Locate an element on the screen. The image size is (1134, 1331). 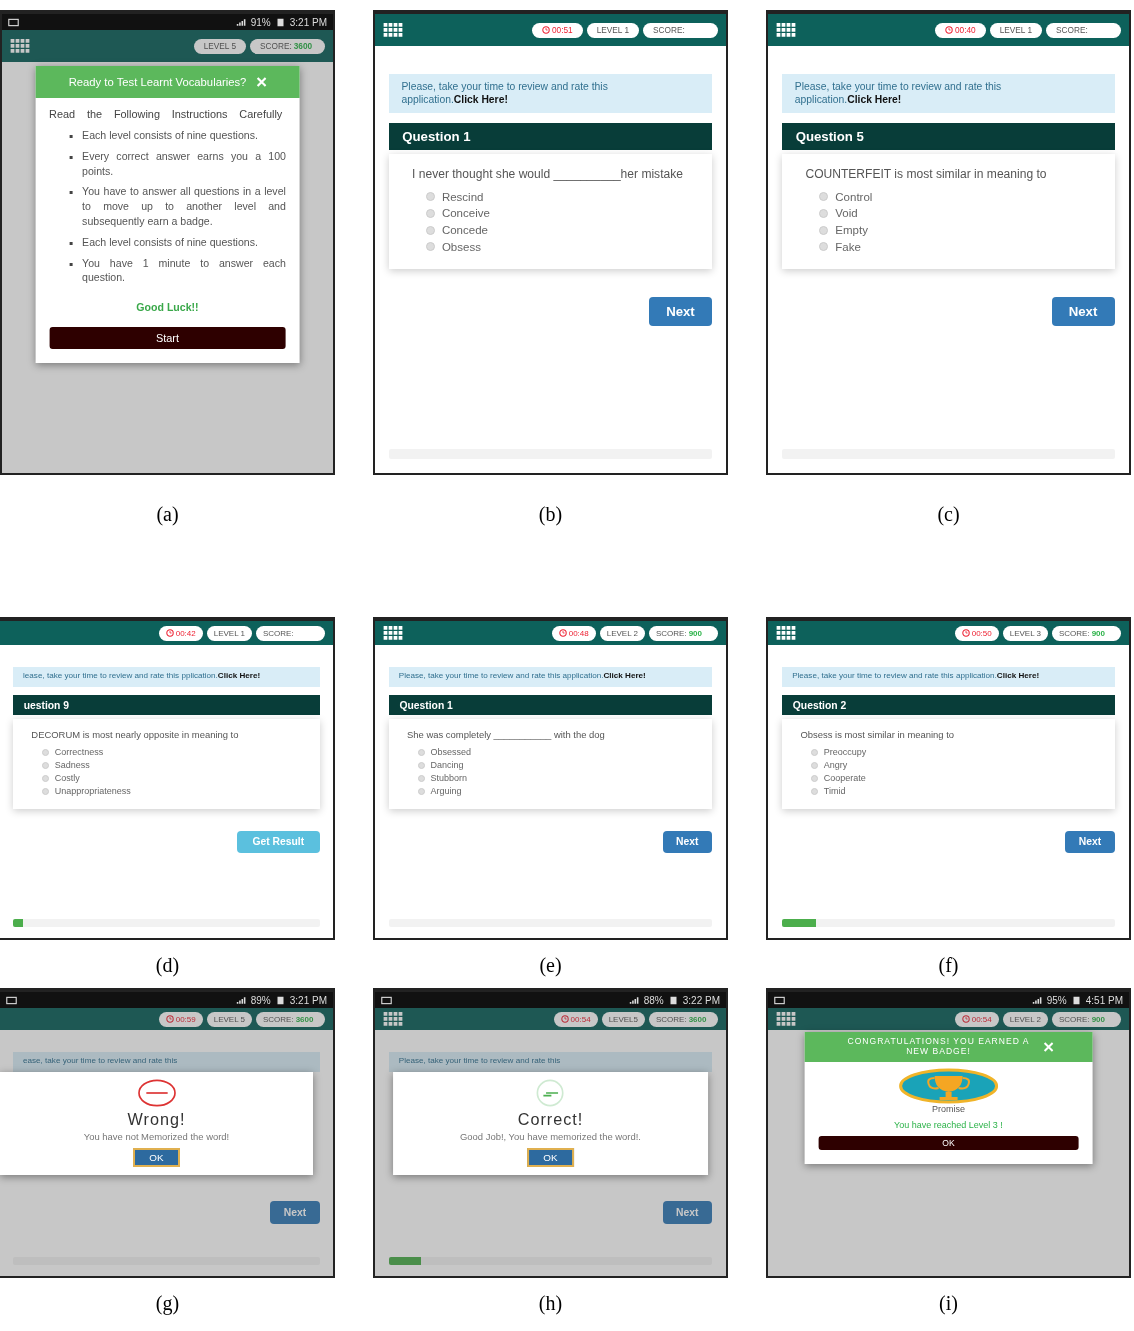
option-label: Obsessed is located at coordinates (450, 753).